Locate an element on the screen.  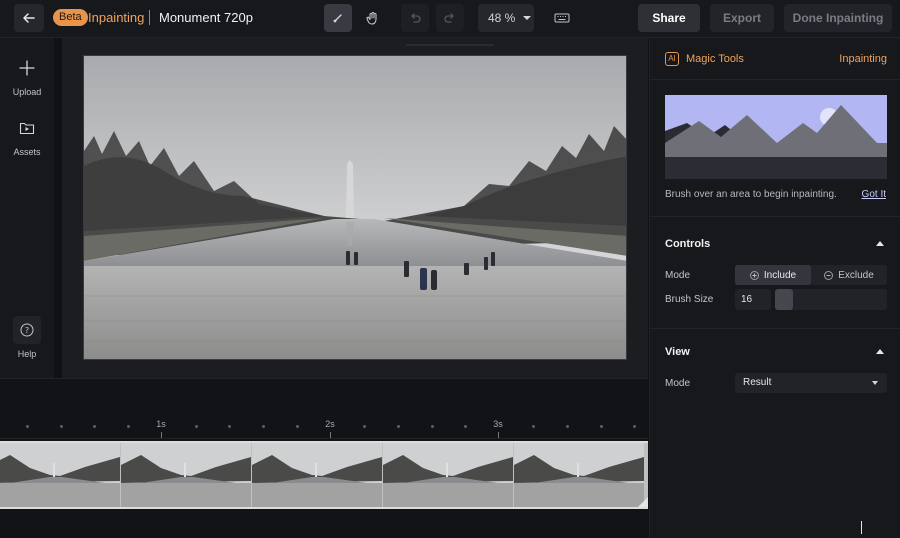
keyboard-icon is located at coordinates (562, 18).